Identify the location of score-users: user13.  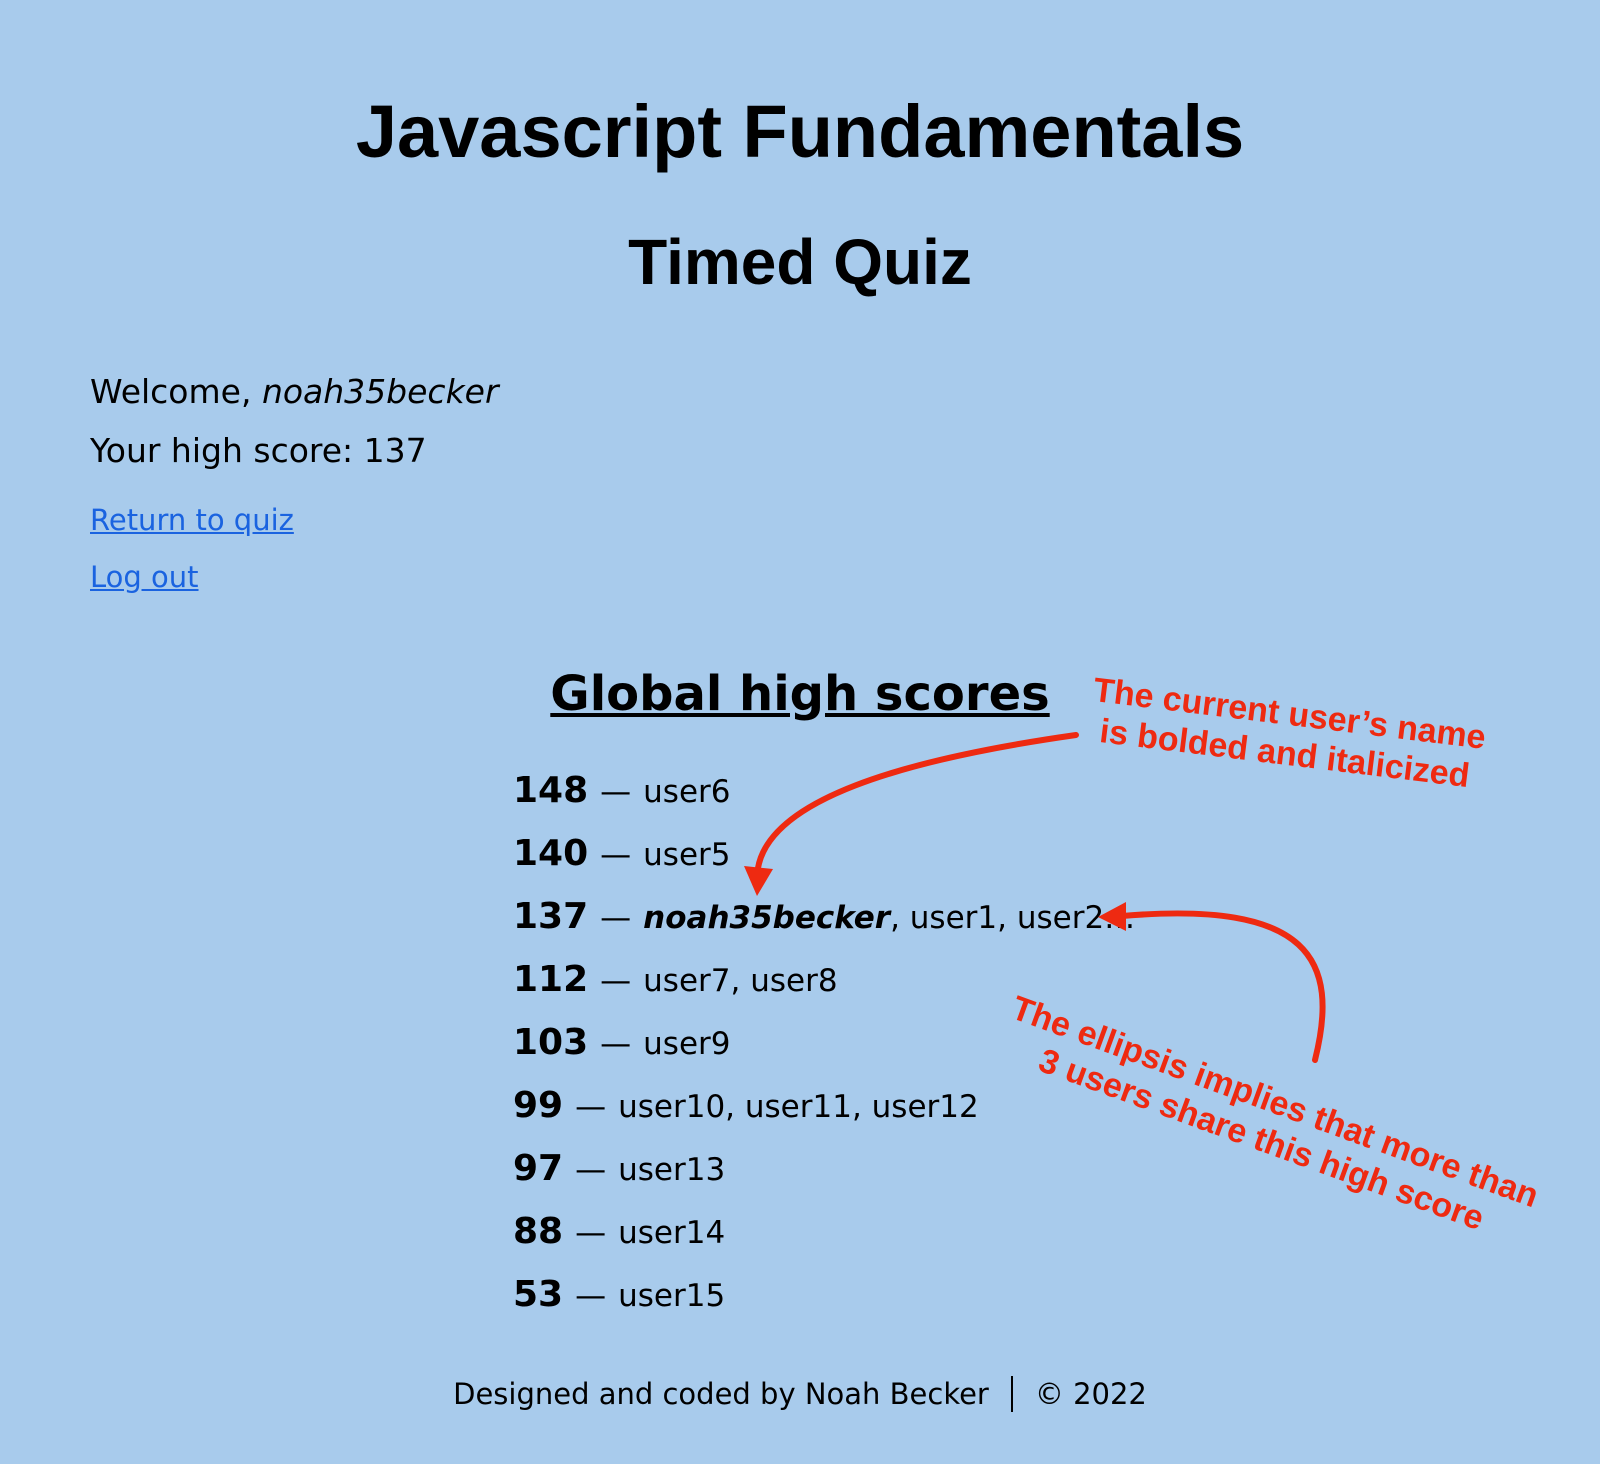
(672, 1170).